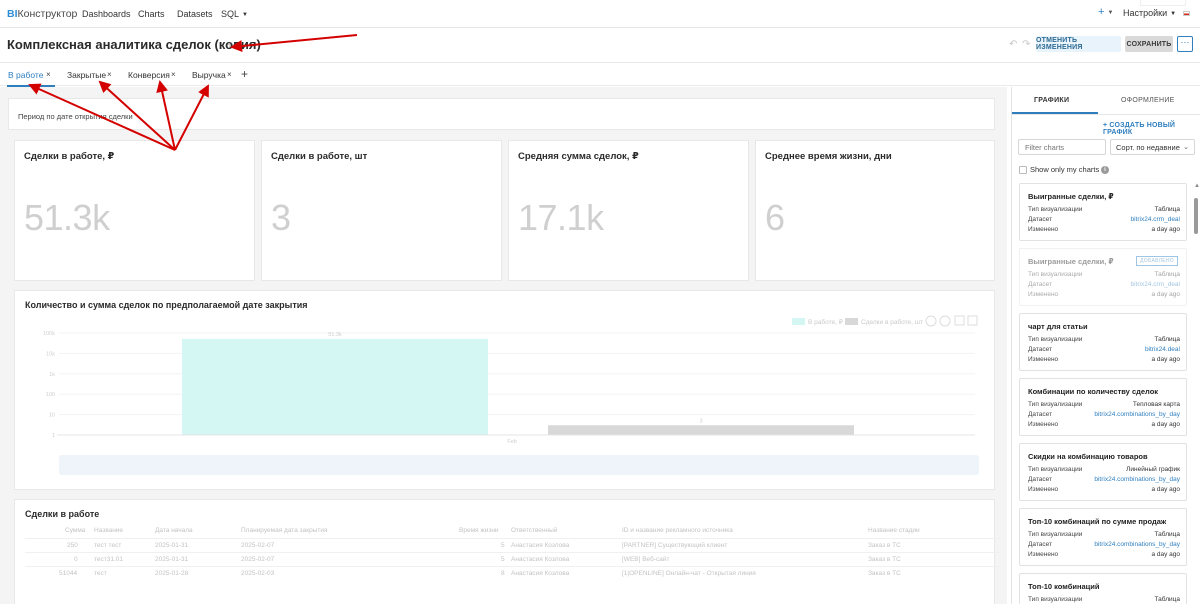 The width and height of the screenshot is (1200, 604). I want to click on sort-select: Сорт. по недавние ⌄, so click(1152, 147).